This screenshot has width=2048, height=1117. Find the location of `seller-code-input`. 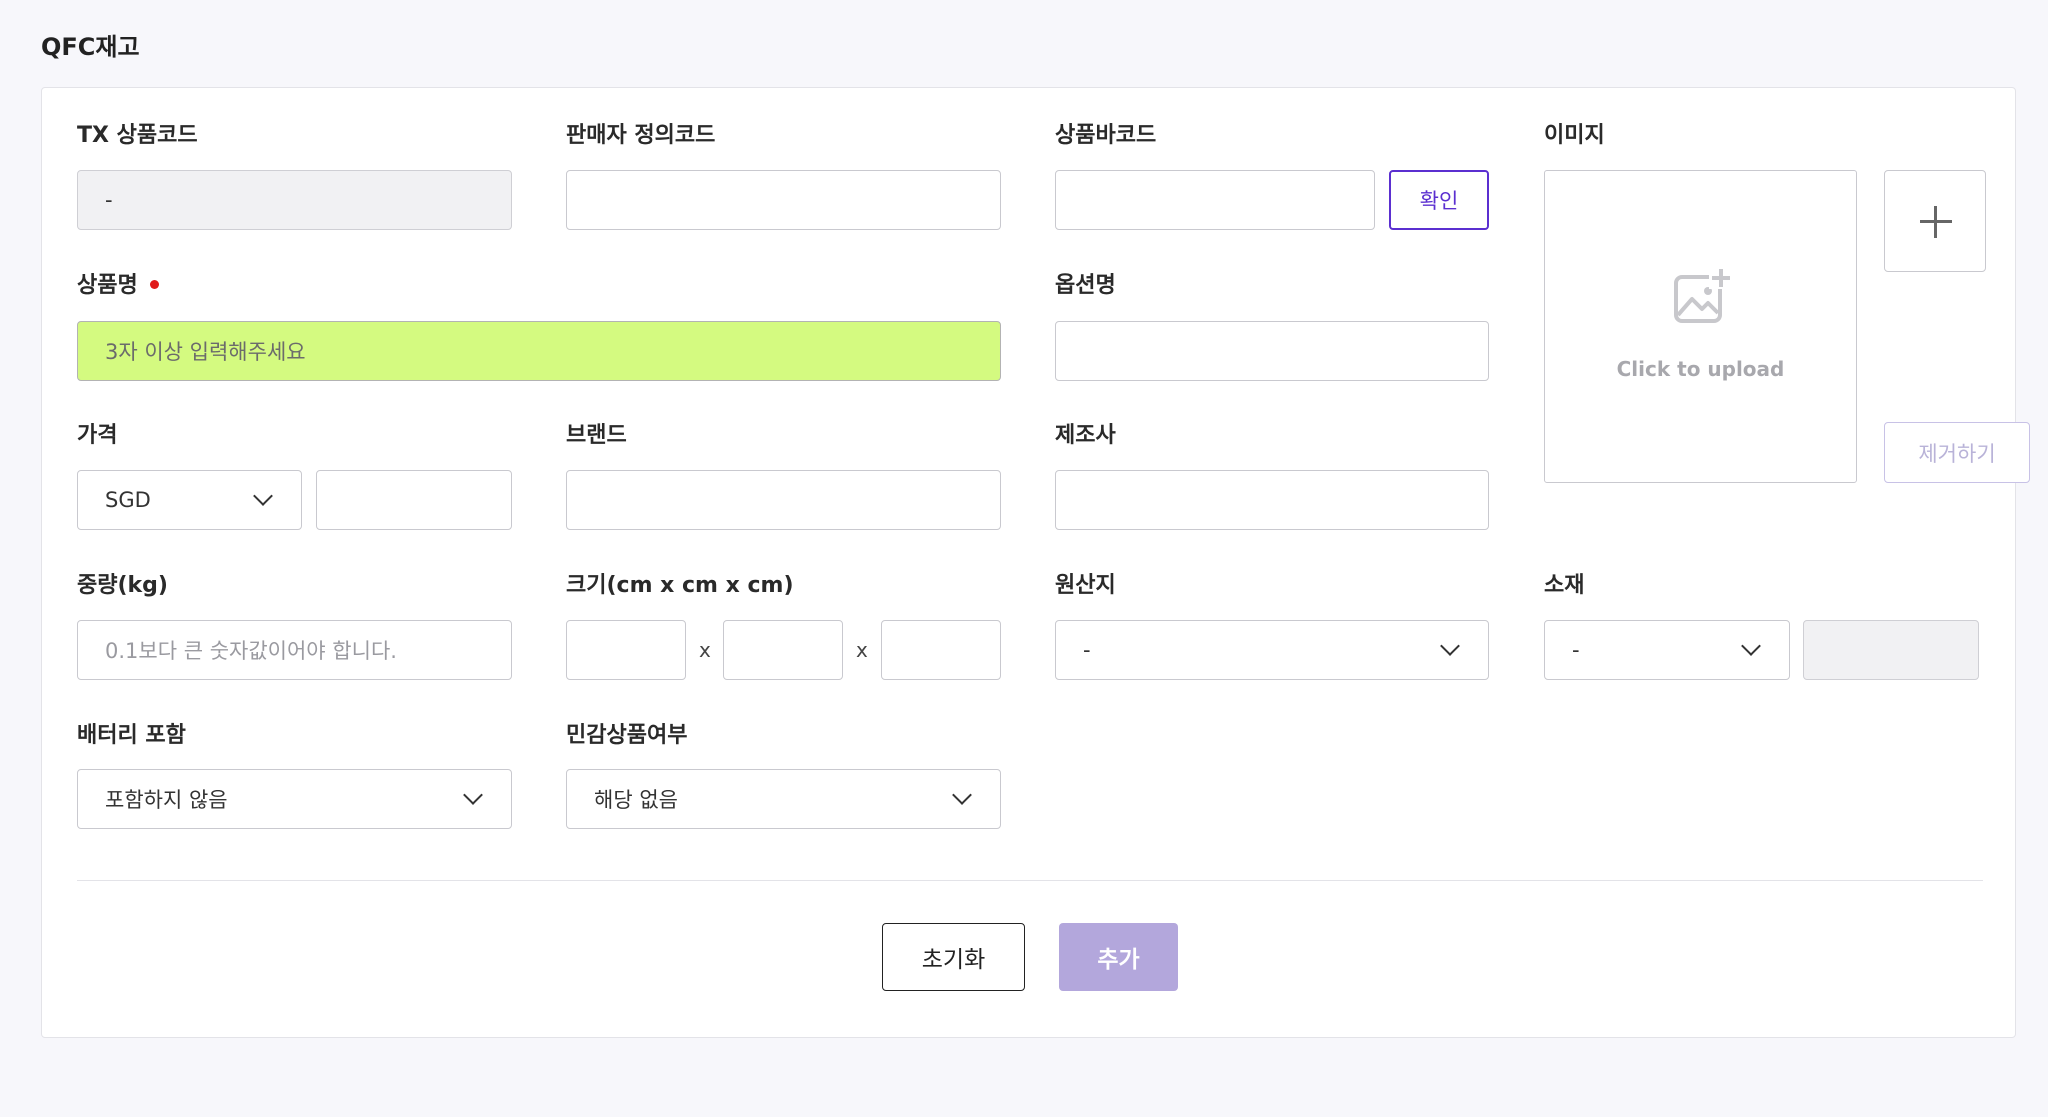

seller-code-input is located at coordinates (783, 200).